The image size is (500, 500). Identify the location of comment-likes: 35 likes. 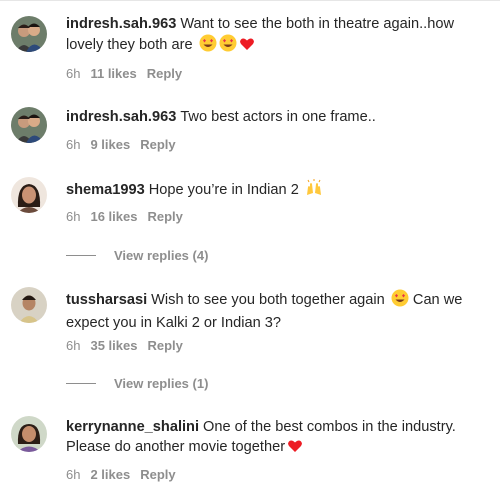
(113, 345).